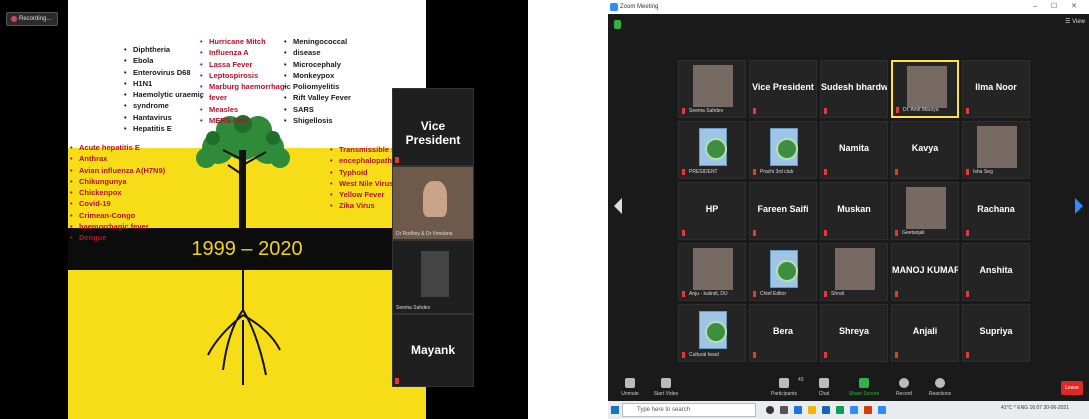 Image resolution: width=1089 pixels, height=419 pixels. I want to click on participant-caption: PRESIDENT, so click(703, 172).